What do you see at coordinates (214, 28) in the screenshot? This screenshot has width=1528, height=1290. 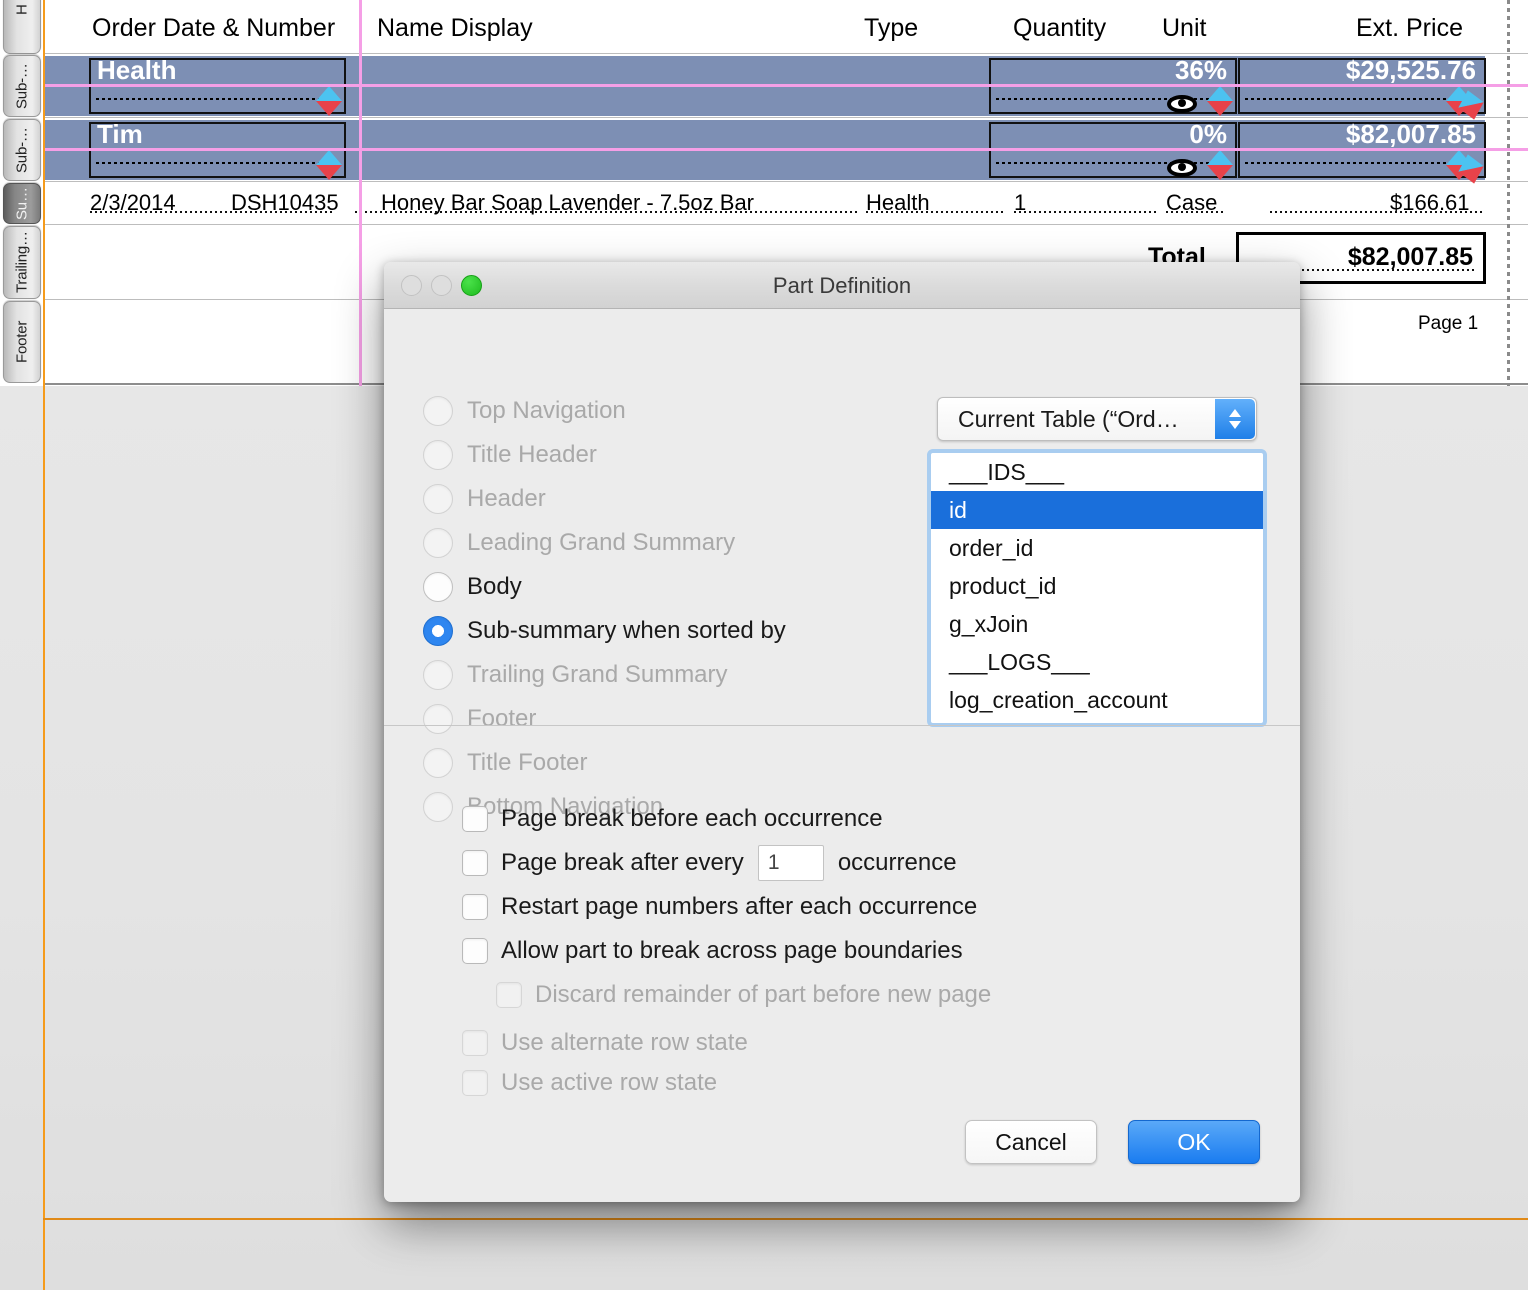 I see `column-header-order-date: Order Date & Number` at bounding box center [214, 28].